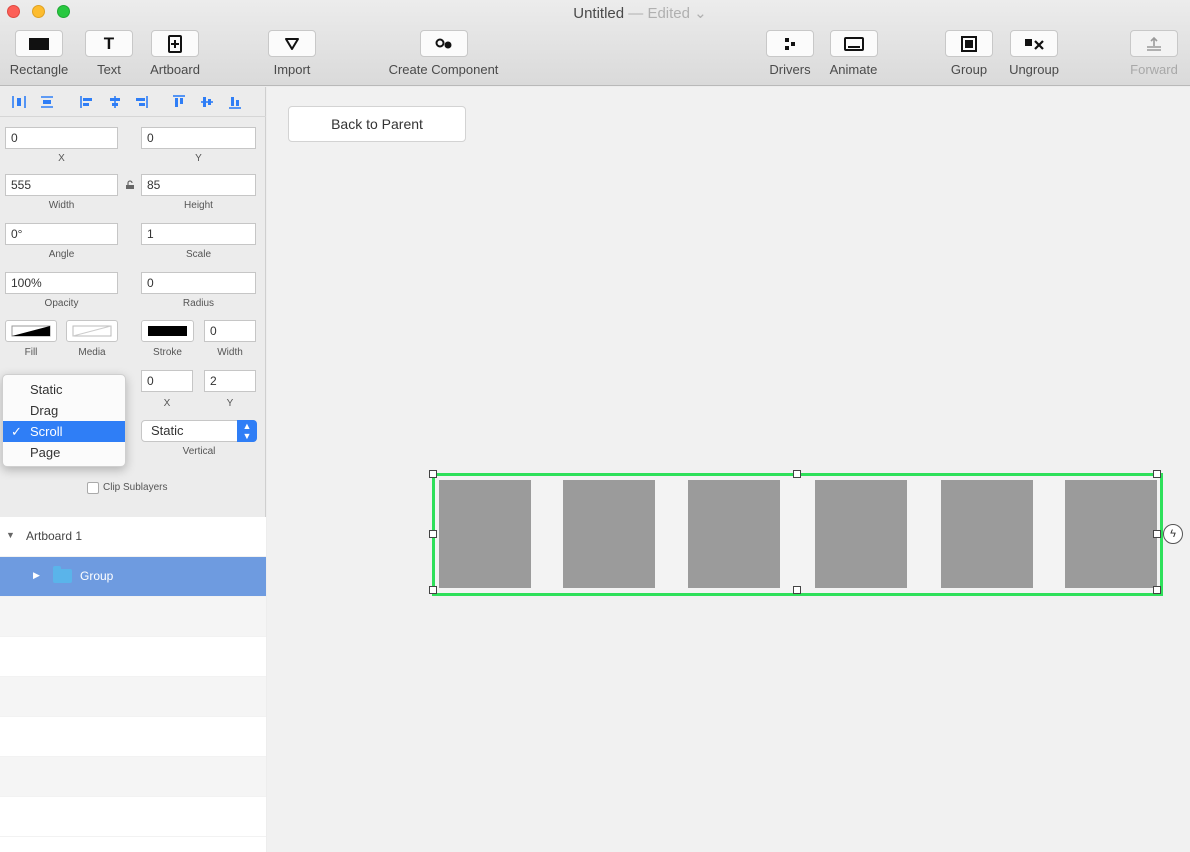 This screenshot has width=1190, height=852. I want to click on group-button, so click(969, 43).